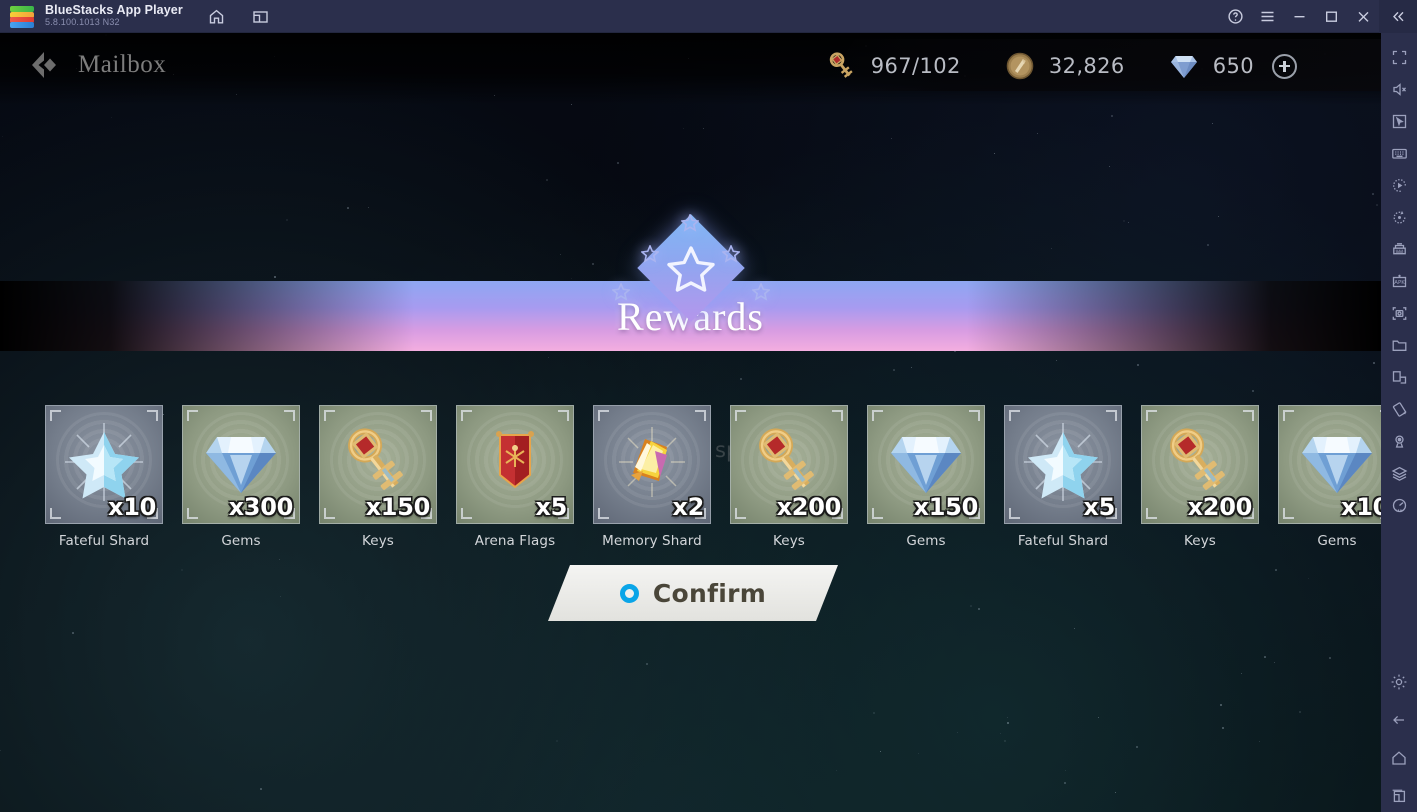  What do you see at coordinates (946, 507) in the screenshot?
I see `reward-quantity: x150` at bounding box center [946, 507].